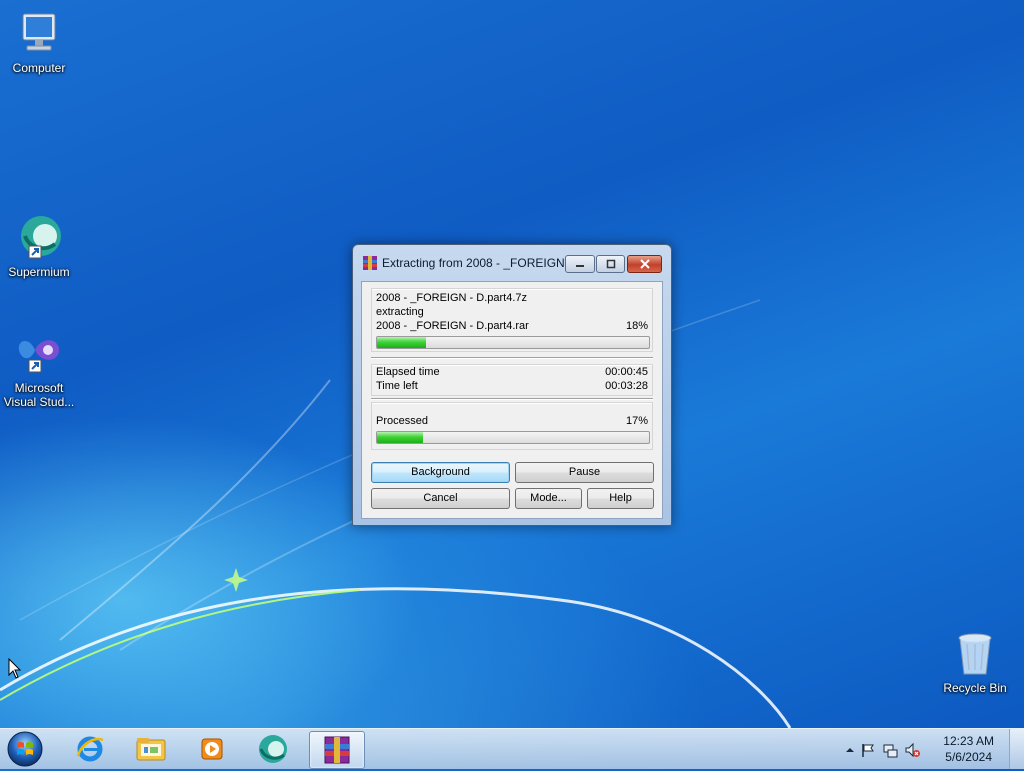 Image resolution: width=1024 pixels, height=771 pixels. What do you see at coordinates (451, 298) in the screenshot?
I see `archive-name: 2008 - _FOREIGN - D.part4.7z` at bounding box center [451, 298].